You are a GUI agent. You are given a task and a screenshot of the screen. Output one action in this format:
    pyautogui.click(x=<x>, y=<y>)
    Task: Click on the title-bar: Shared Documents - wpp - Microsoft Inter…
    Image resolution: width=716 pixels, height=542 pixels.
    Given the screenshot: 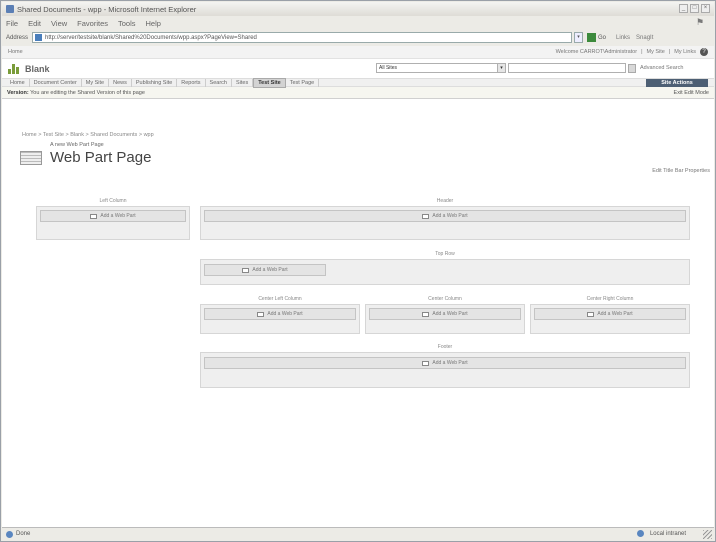 What is the action you would take?
    pyautogui.click(x=358, y=9)
    